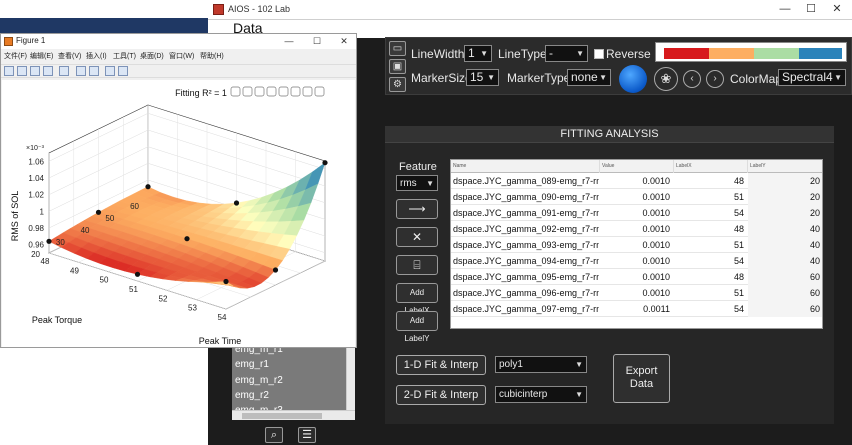 This screenshot has width=852, height=445. What do you see at coordinates (417, 299) in the screenshot?
I see `add-labelx-button: Add LabelX` at bounding box center [417, 299].